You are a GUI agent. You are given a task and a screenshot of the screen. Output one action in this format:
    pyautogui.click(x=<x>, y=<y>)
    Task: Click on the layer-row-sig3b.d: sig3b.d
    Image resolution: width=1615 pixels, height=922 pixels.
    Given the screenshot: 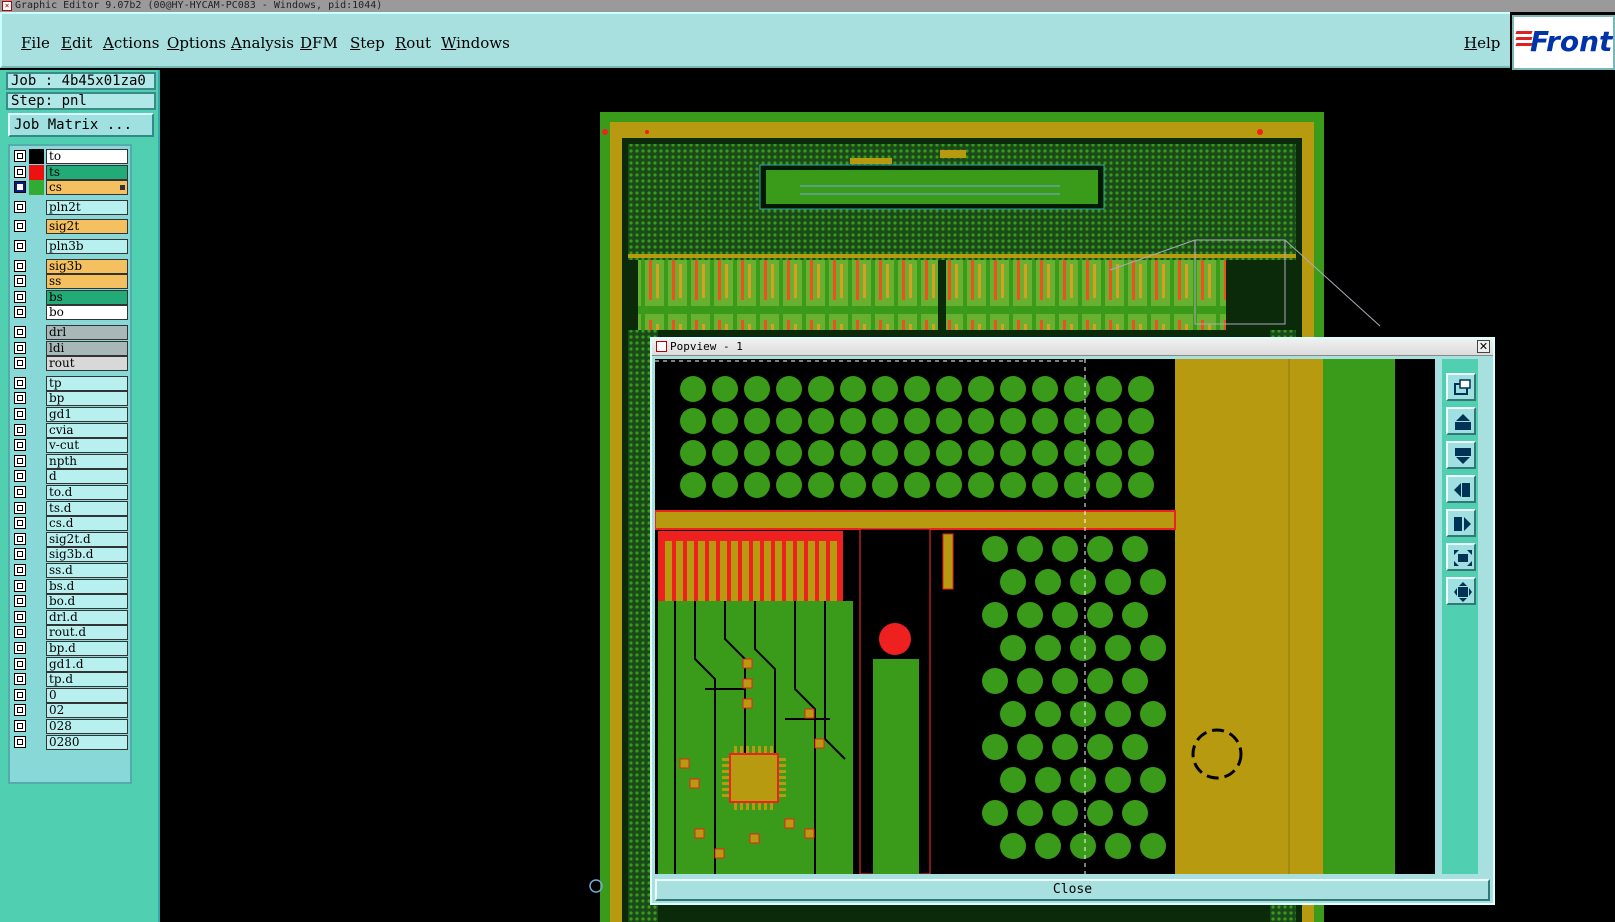 What is the action you would take?
    pyautogui.click(x=71, y=555)
    